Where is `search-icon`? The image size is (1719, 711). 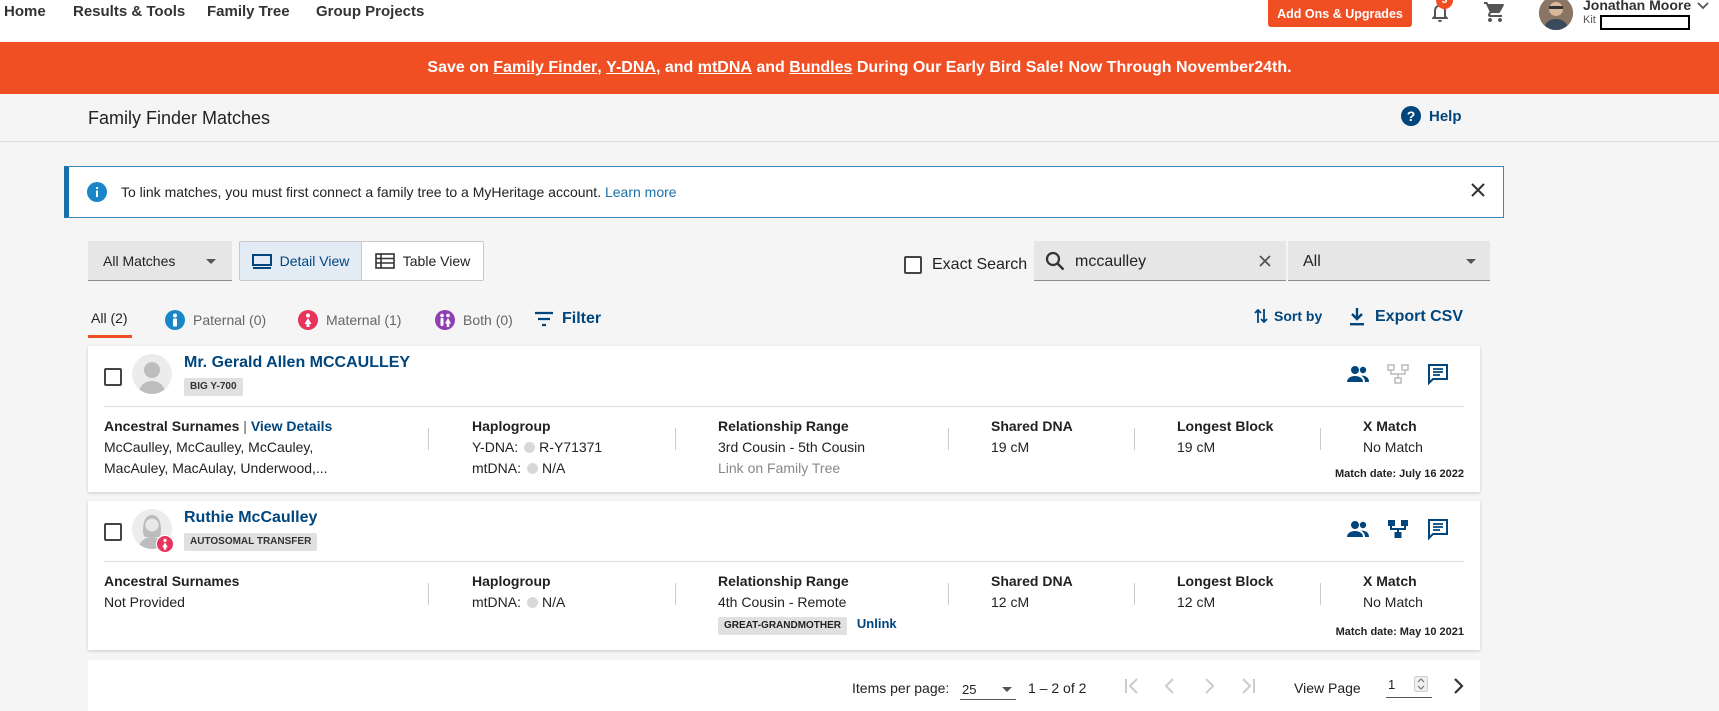
search-icon is located at coordinates (1055, 261).